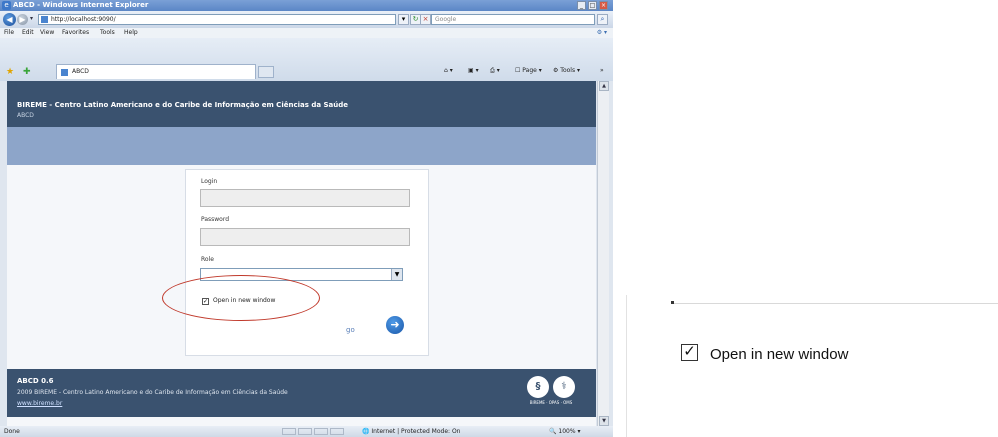  What do you see at coordinates (6, 5) in the screenshot?
I see `ie-icon: e` at bounding box center [6, 5].